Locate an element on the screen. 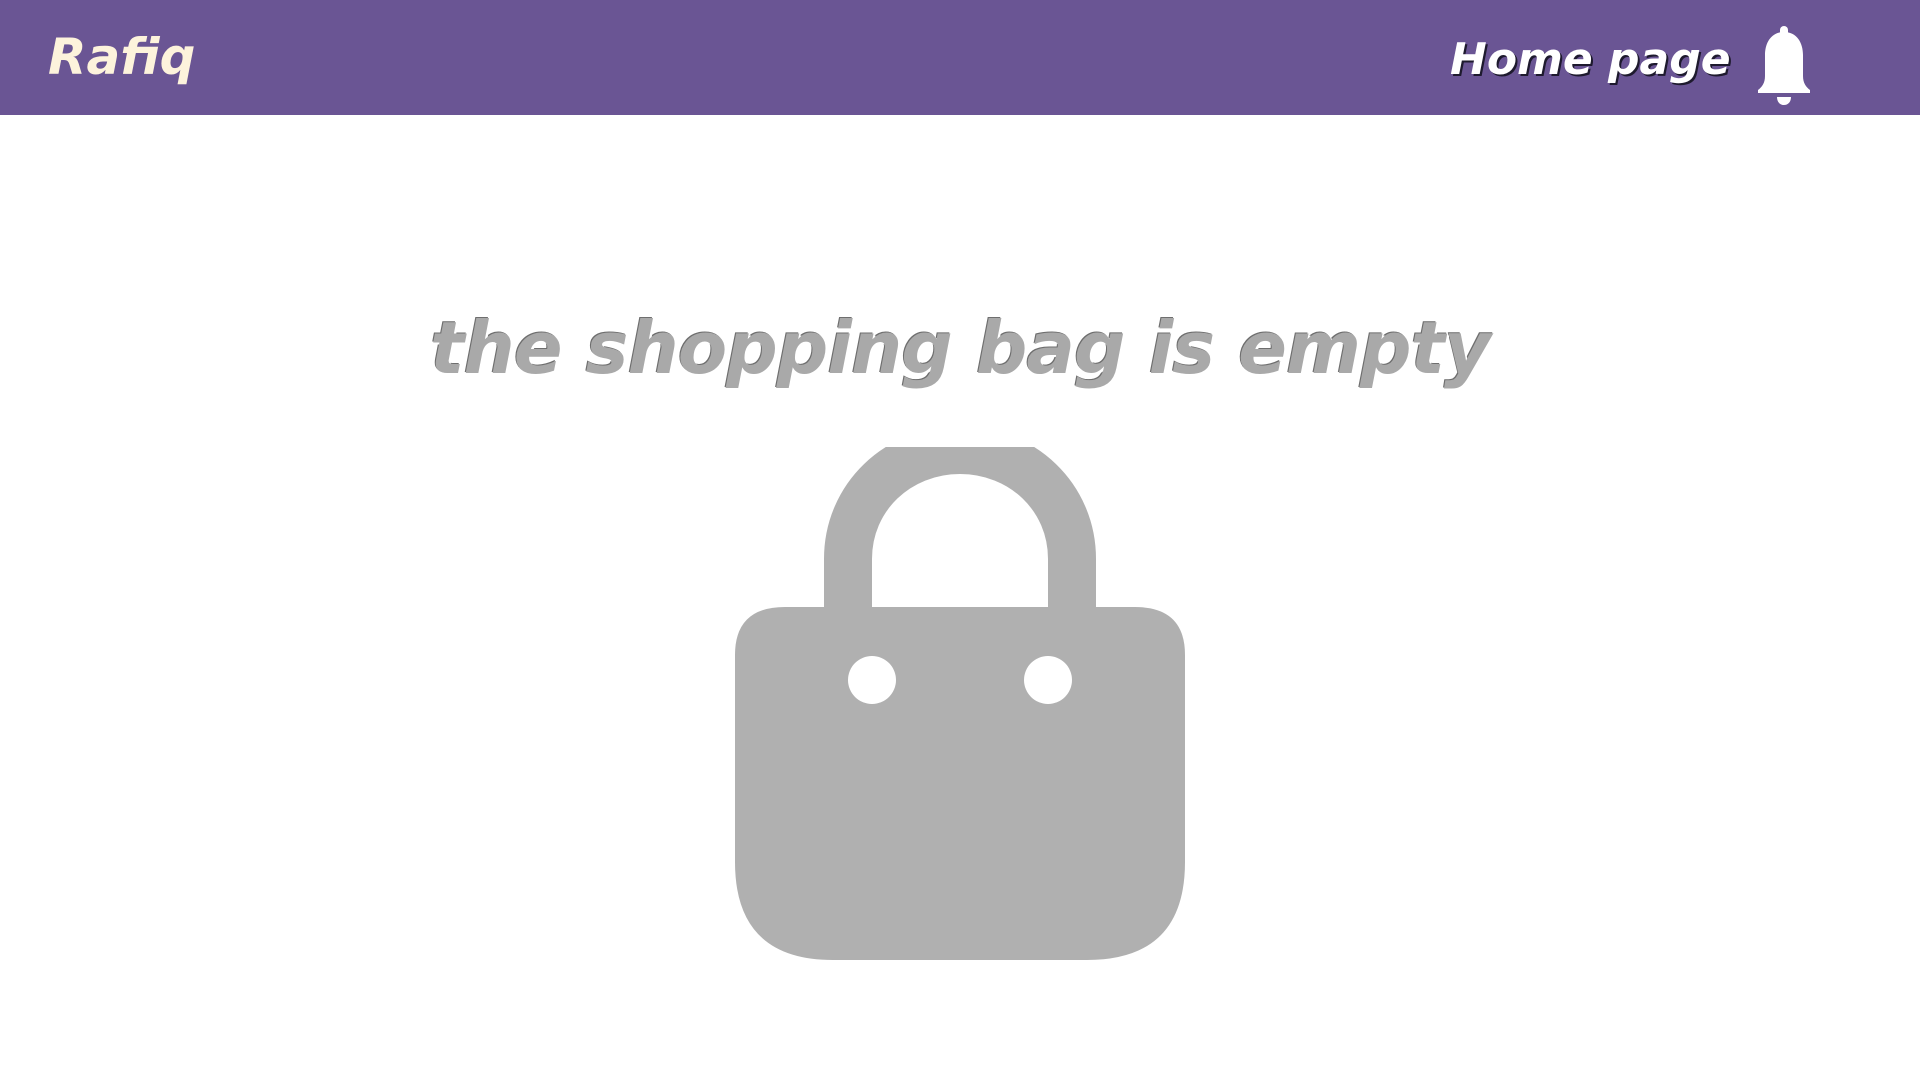  shopping-bag-icon is located at coordinates (960, 704).